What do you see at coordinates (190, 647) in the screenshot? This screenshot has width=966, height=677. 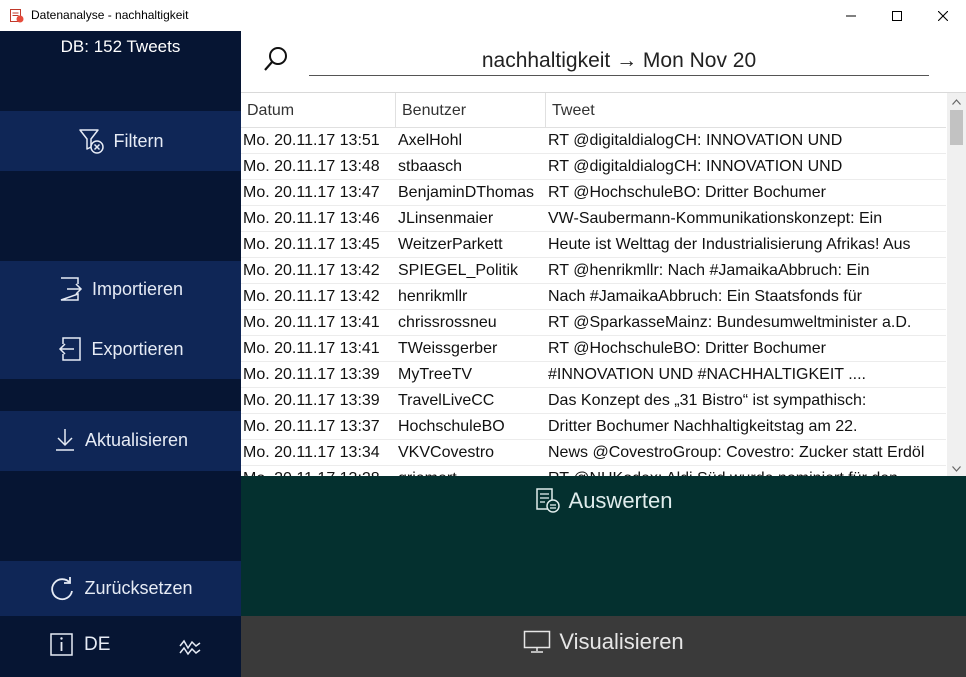 I see `wave-icon` at bounding box center [190, 647].